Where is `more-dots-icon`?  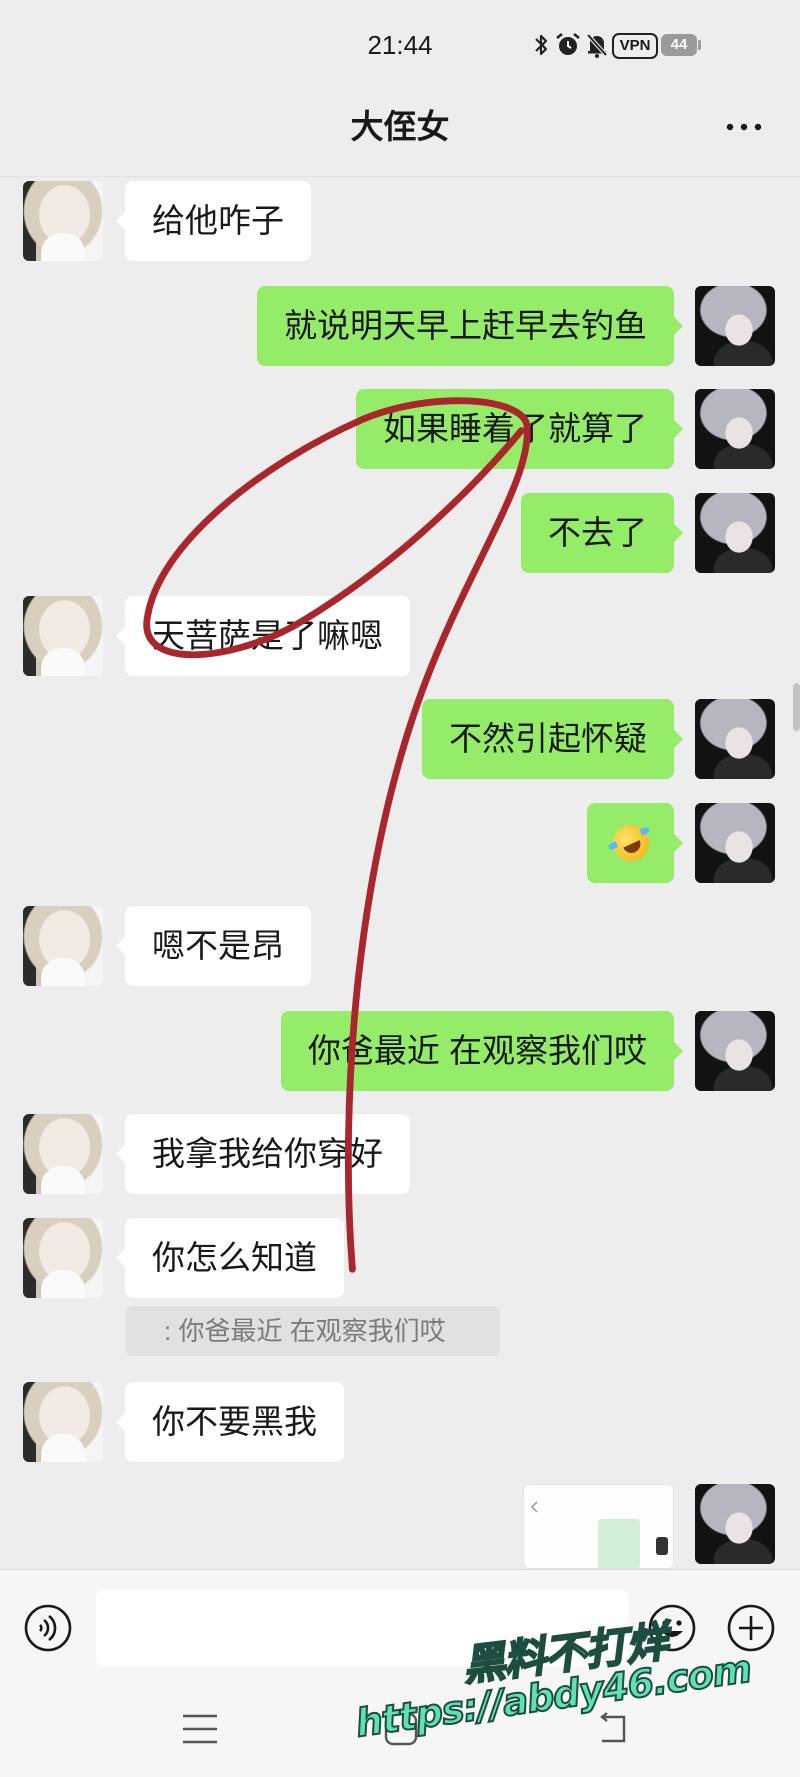
more-dots-icon is located at coordinates (744, 127).